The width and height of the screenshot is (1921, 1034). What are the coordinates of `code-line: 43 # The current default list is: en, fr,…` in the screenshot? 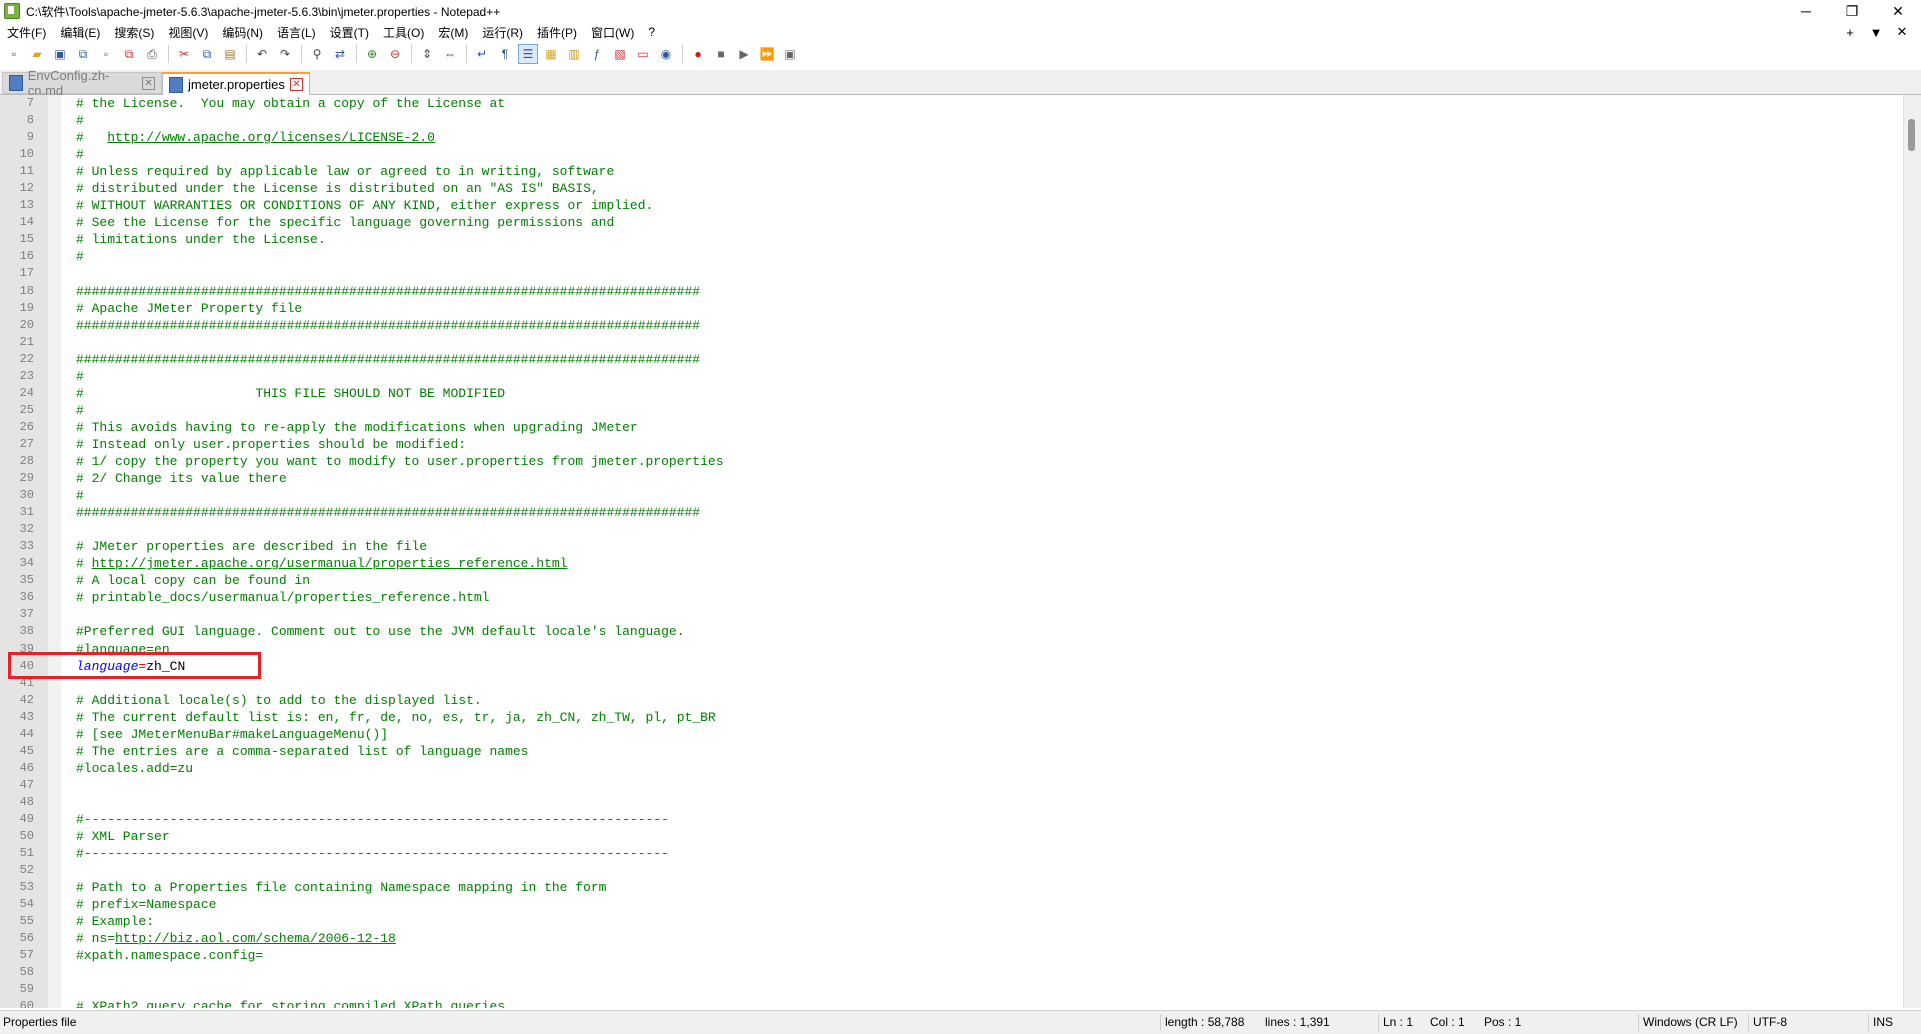 It's located at (952, 717).